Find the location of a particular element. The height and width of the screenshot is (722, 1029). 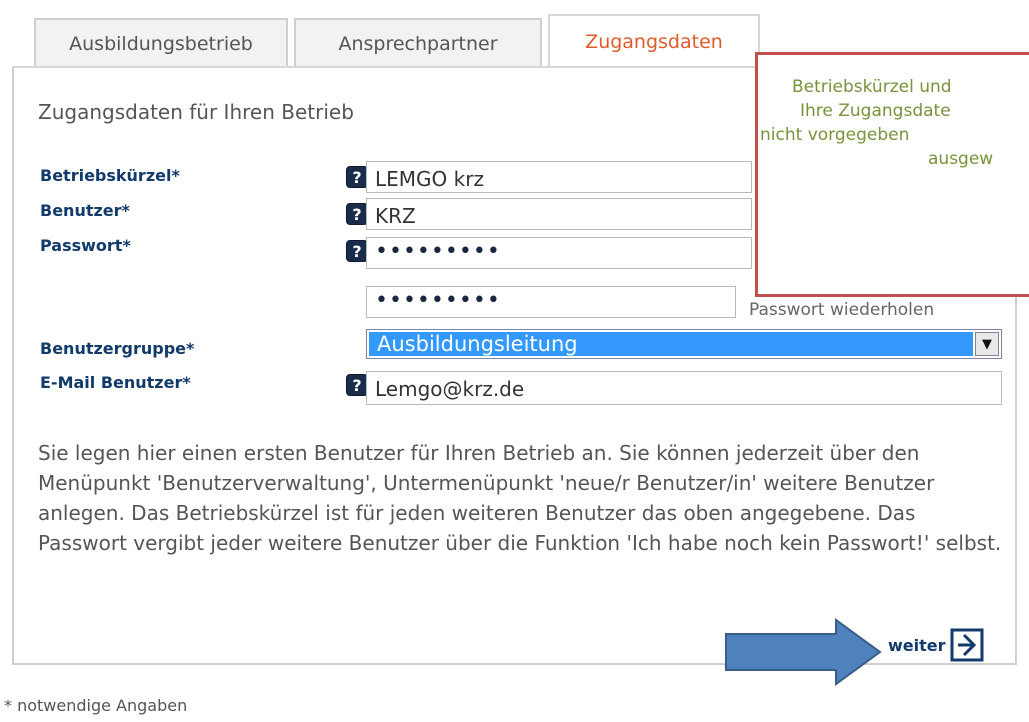

callout-line-4: ausgew is located at coordinates (961, 159).